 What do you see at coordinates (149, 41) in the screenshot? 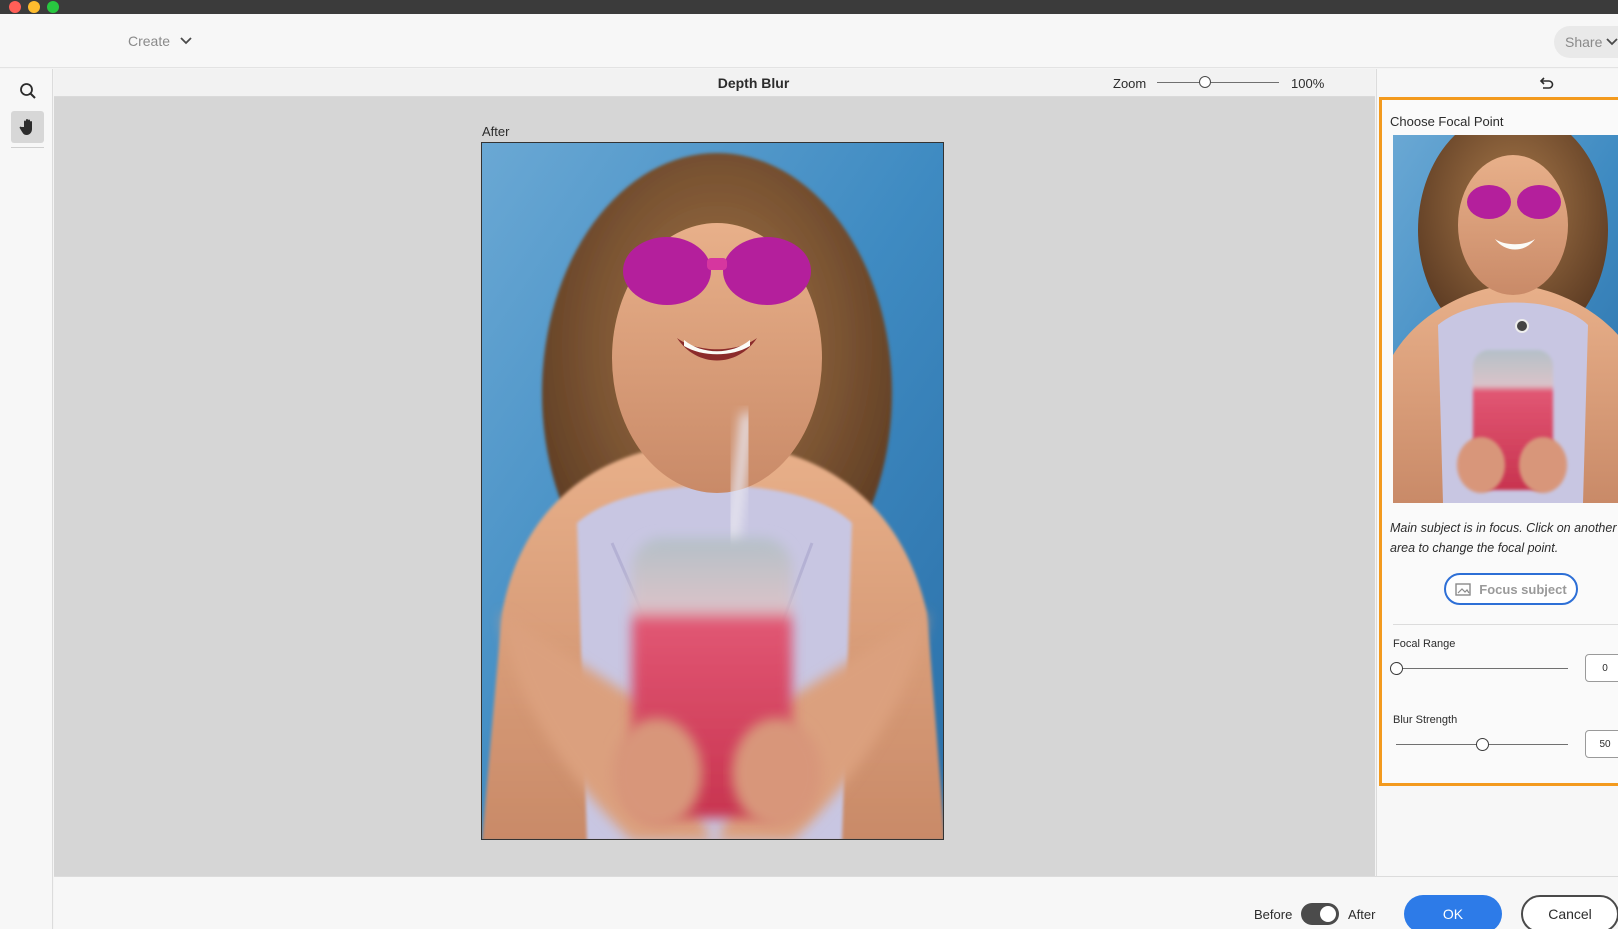
I see `create-label: Create` at bounding box center [149, 41].